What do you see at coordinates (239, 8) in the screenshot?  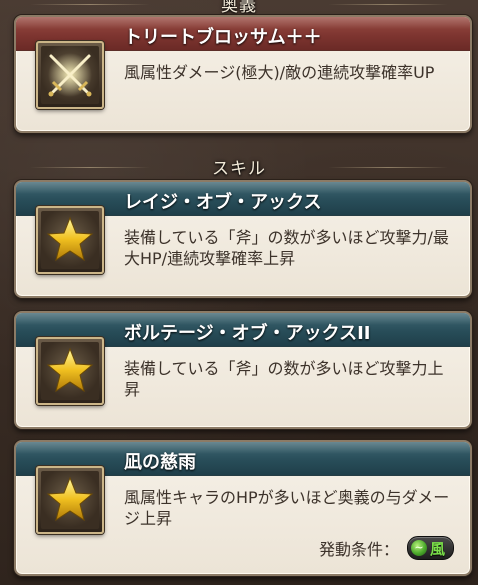 I see `section-title-ougi: 奥義` at bounding box center [239, 8].